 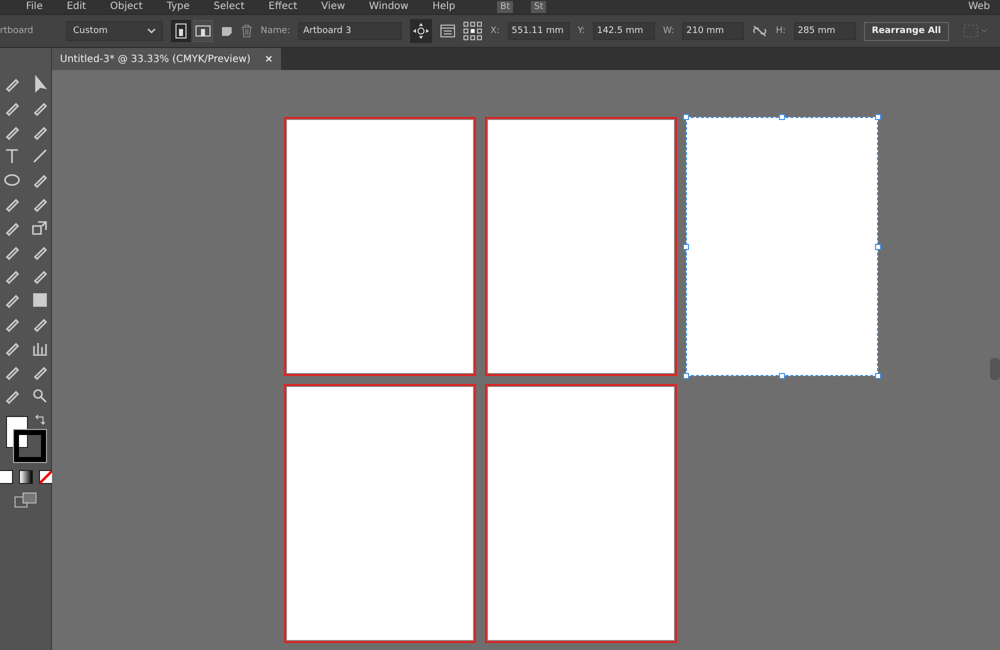 I want to click on move-artwork-button, so click(x=421, y=31).